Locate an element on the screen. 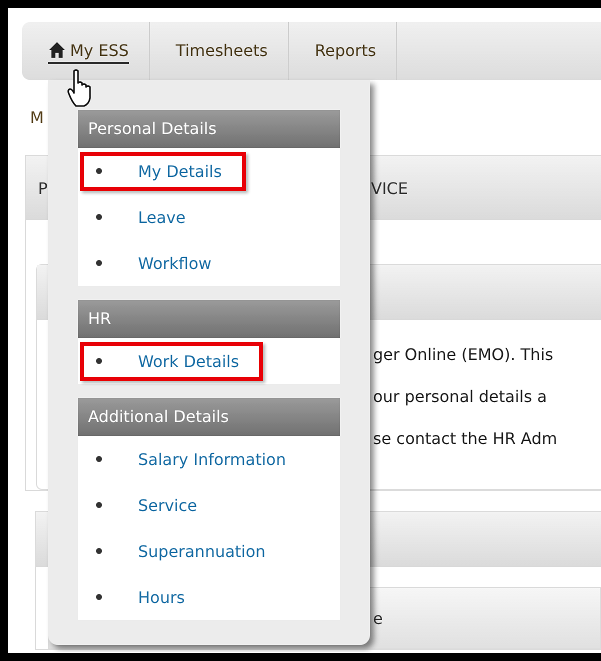 This screenshot has width=601, height=661. nav-tab: Reports is located at coordinates (345, 51).